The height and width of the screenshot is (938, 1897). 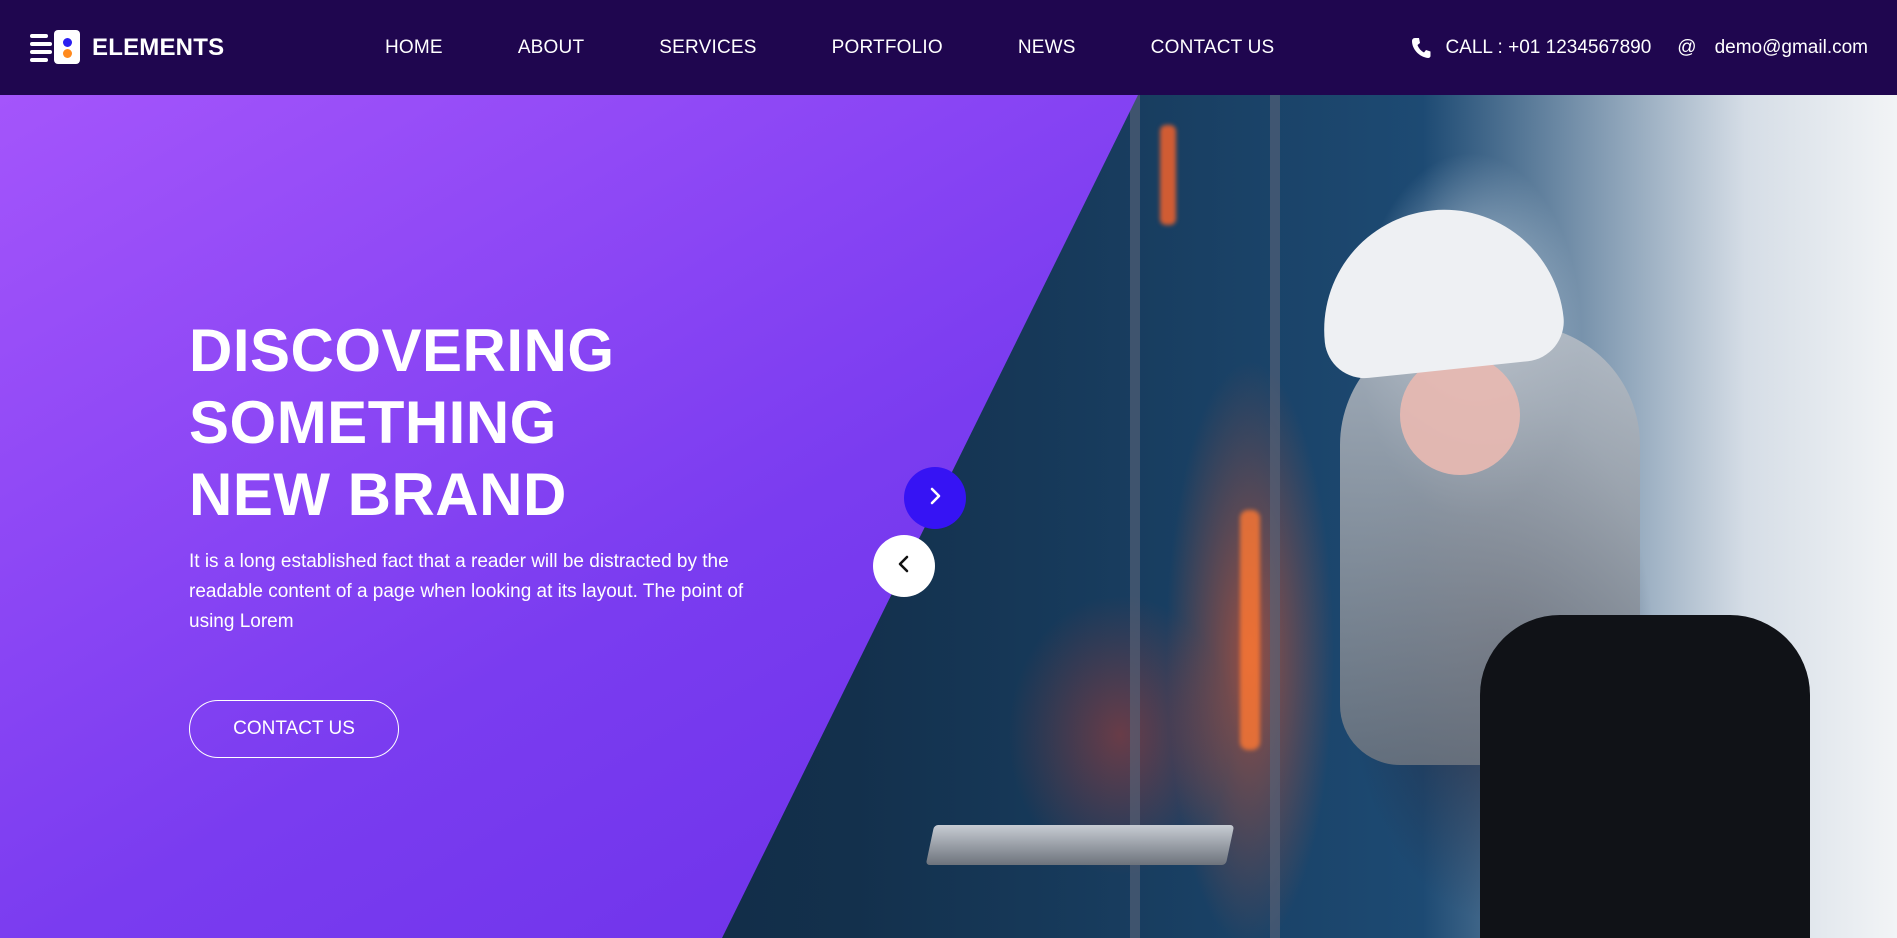 I want to click on brand-logo: ELEMENTS, so click(x=127, y=48).